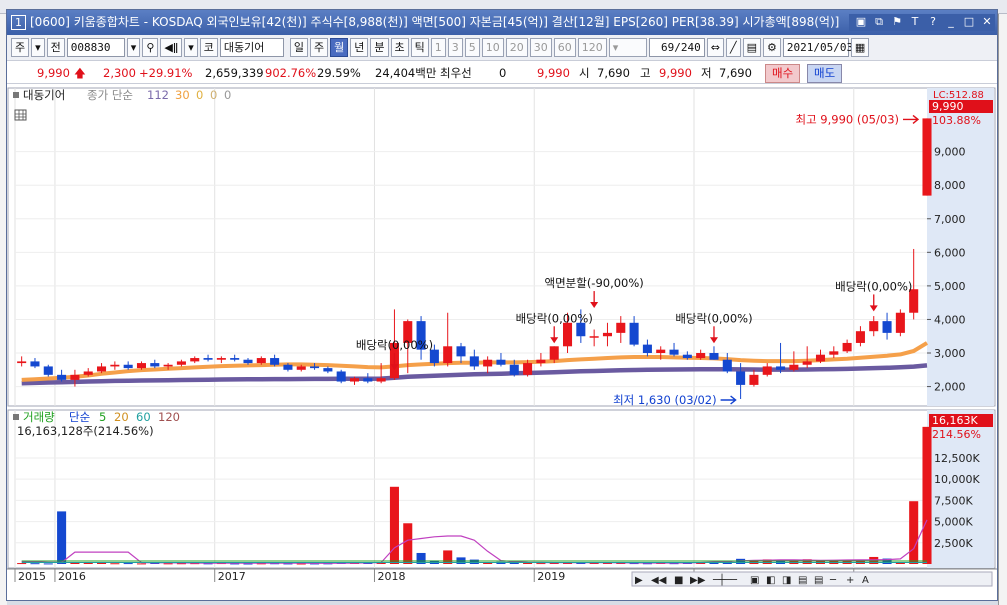  What do you see at coordinates (861, 22) in the screenshot?
I see `link-icon: ▣` at bounding box center [861, 22].